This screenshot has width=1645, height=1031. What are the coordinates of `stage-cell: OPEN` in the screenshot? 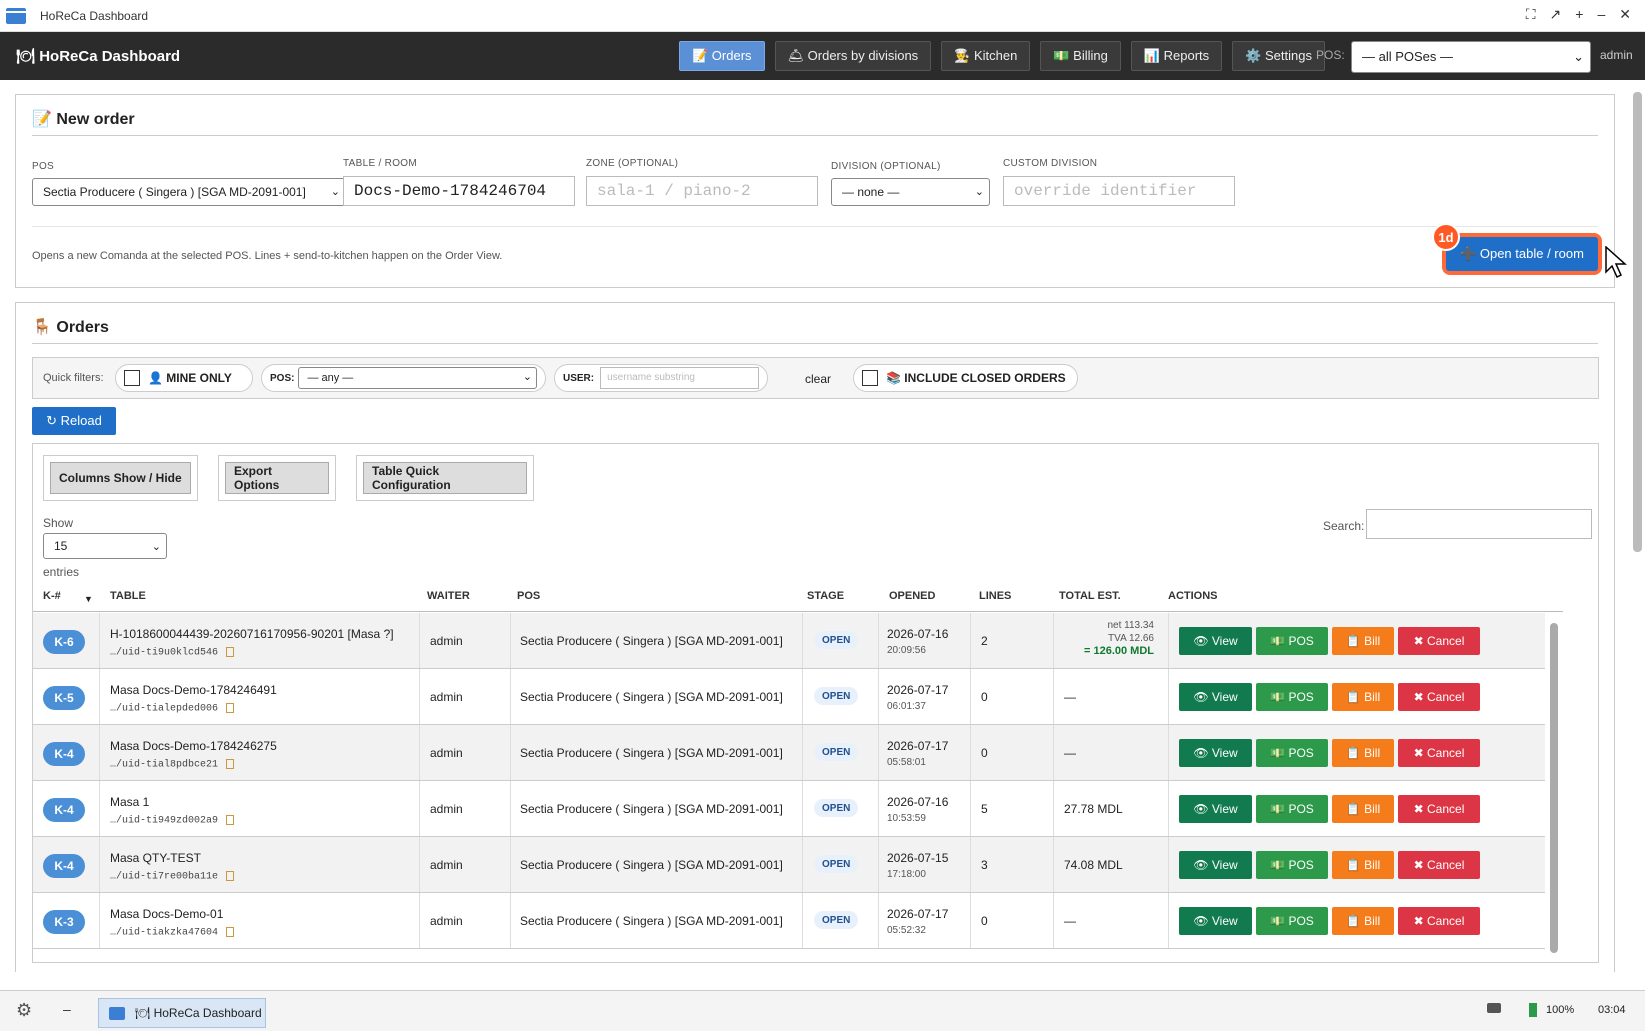 It's located at (841, 752).